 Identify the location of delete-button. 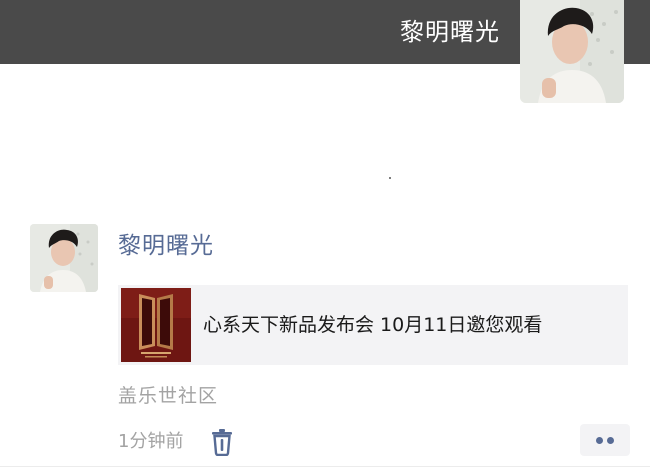
(222, 442).